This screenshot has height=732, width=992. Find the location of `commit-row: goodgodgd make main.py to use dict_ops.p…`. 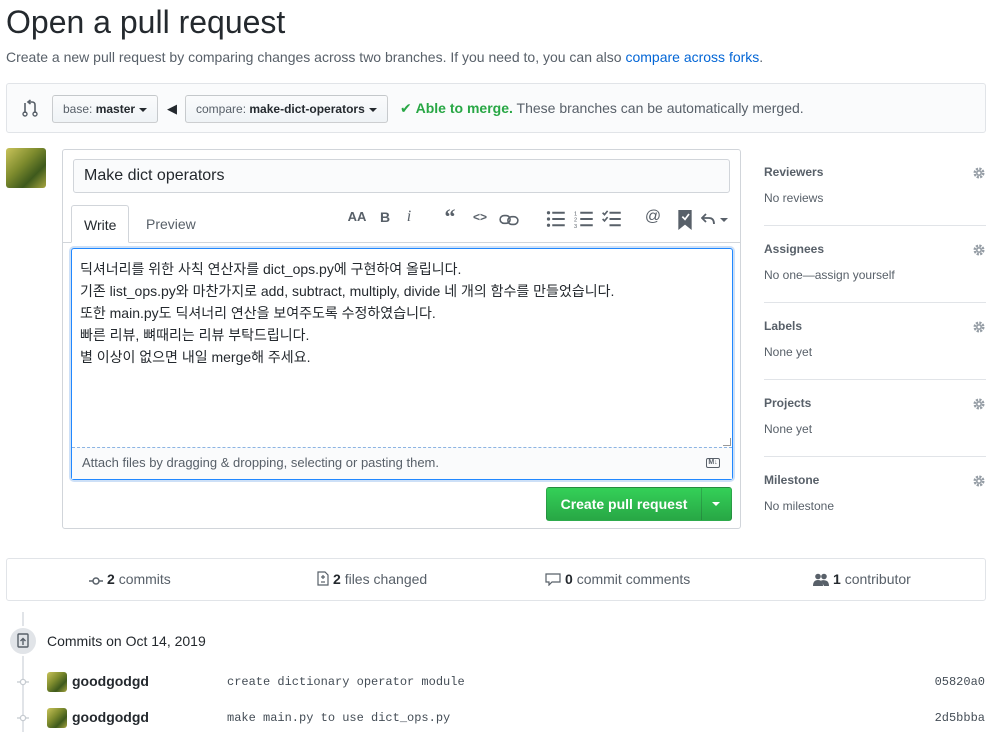

commit-row: goodgodgd make main.py to use dict_ops.p… is located at coordinates (496, 718).